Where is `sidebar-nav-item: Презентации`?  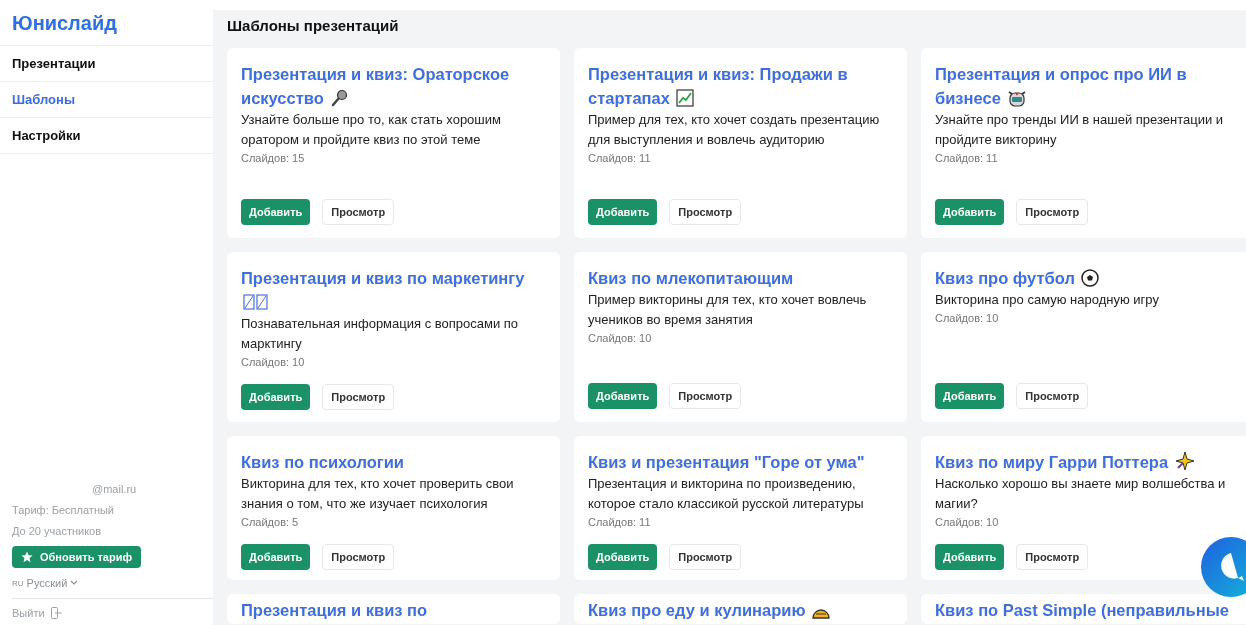 sidebar-nav-item: Презентации is located at coordinates (106, 63).